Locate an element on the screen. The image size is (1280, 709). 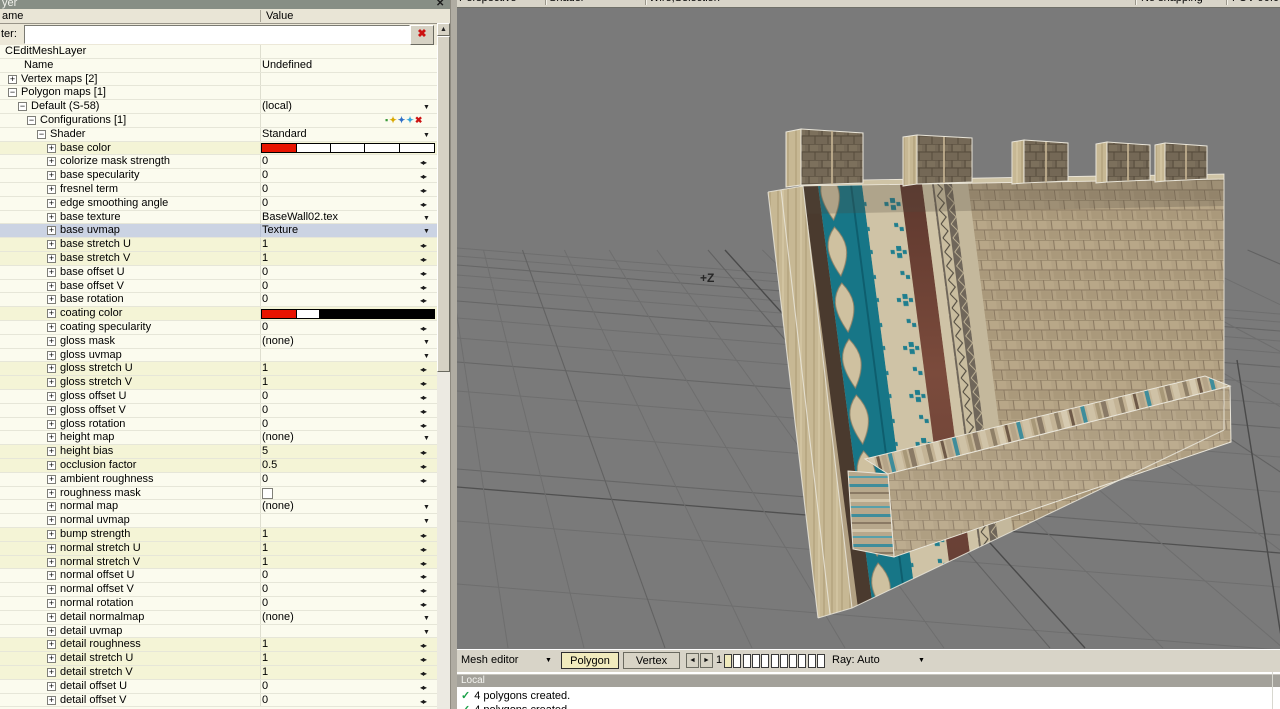
property-row: CEditMeshLayer is located at coordinates (218, 52).